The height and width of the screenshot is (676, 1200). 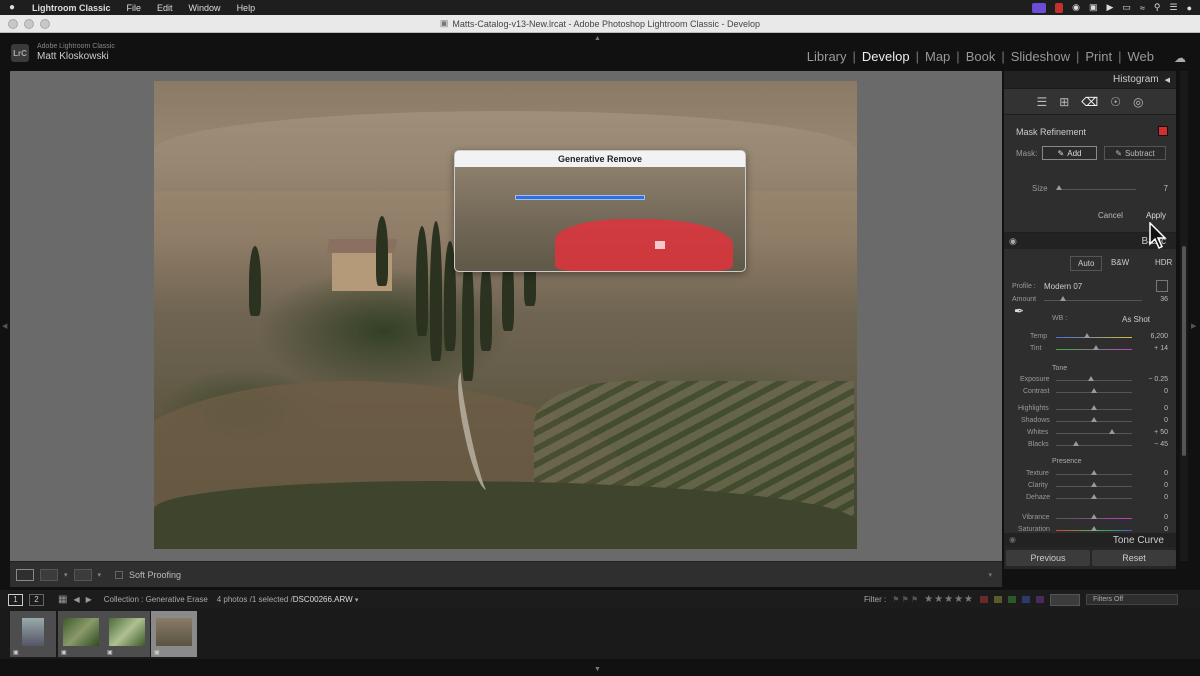 What do you see at coordinates (62, 599) in the screenshot?
I see `grid-view-icon: ▦` at bounding box center [62, 599].